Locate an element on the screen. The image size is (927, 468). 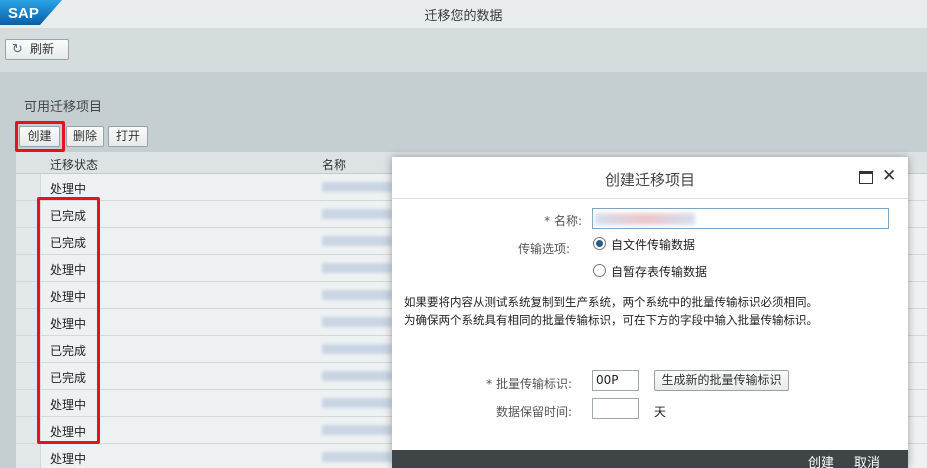
retention-label: 数据保留时间: is located at coordinates (533, 412).